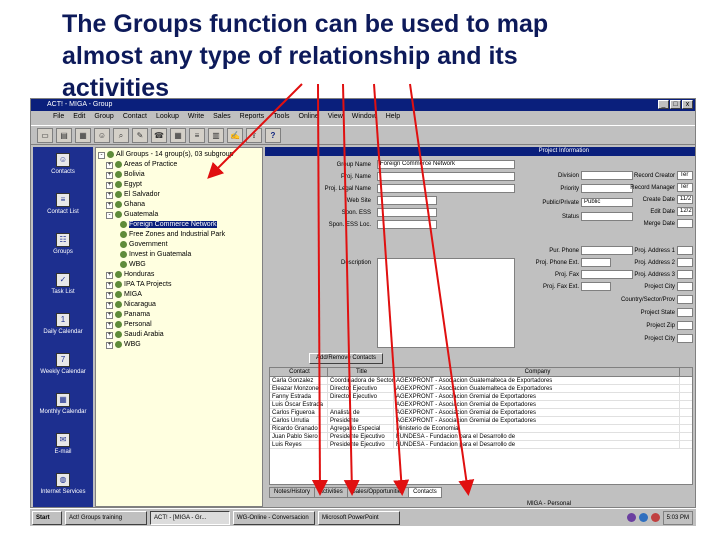 Image resolution: width=720 pixels, height=540 pixels. What do you see at coordinates (442, 289) in the screenshot?
I see `arrow-to-contacts-tab` at bounding box center [442, 289].